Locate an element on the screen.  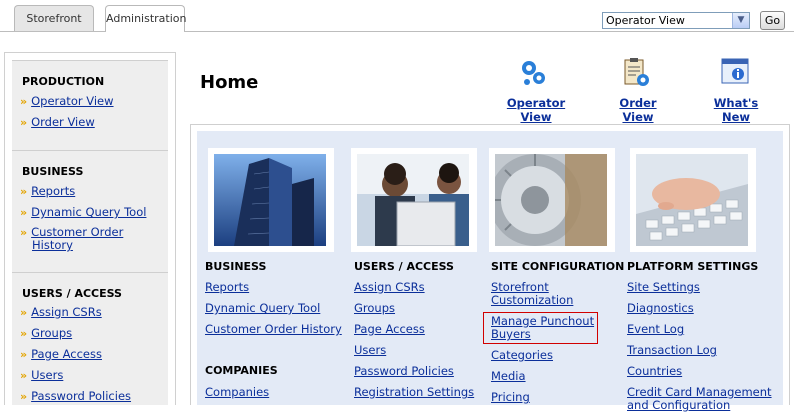
sidebar-item-page-access: » Page Access is located at coordinates (90, 355).